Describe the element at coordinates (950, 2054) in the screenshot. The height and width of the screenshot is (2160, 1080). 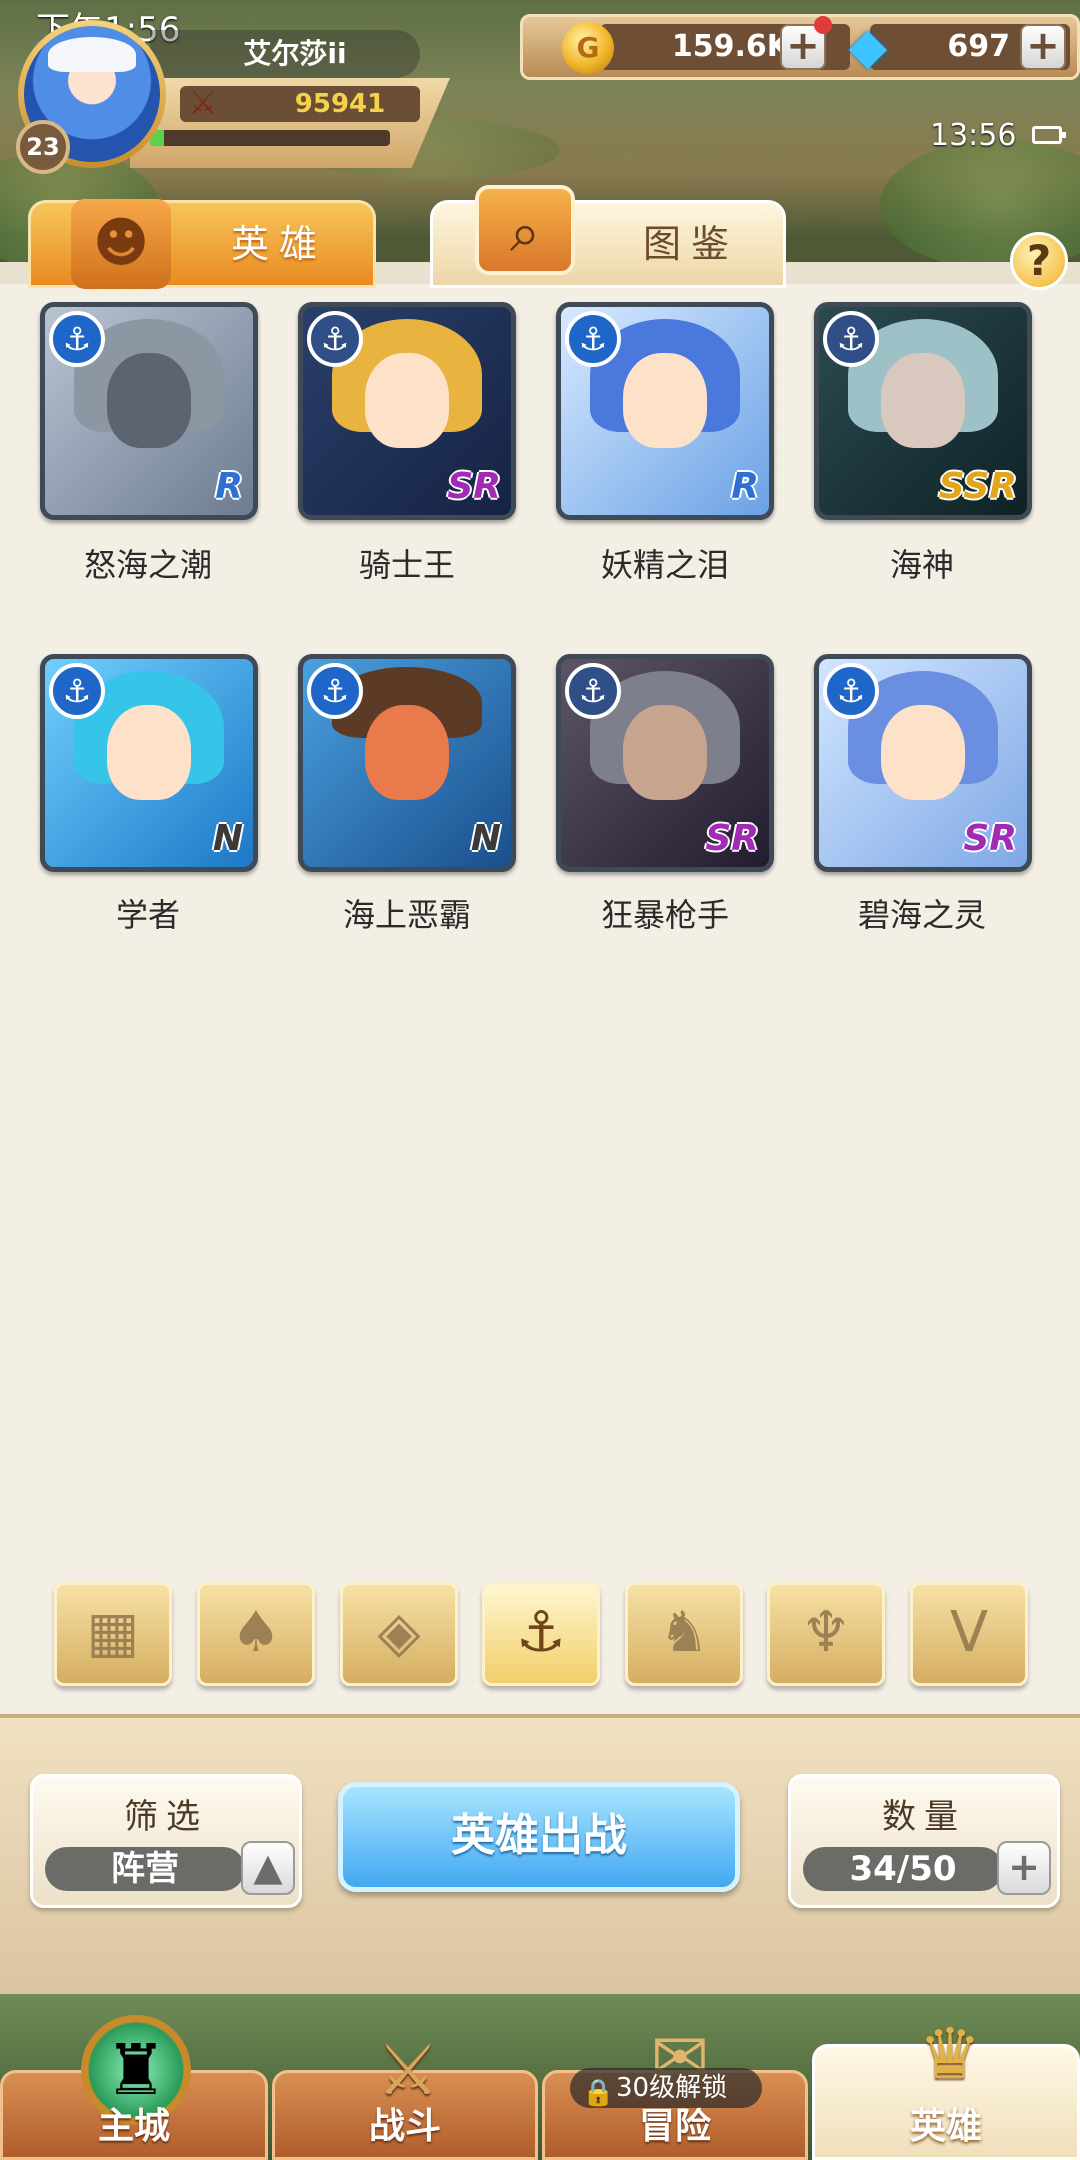
I see `hero-helmet-icon: ♛` at that location.